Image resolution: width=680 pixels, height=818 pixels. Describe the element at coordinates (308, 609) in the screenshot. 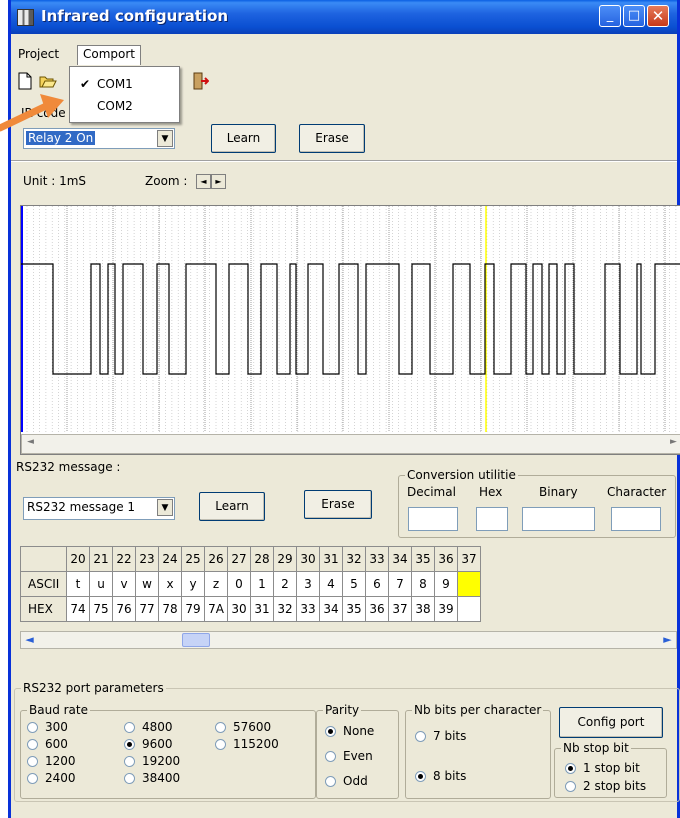

I see `hex-cell: 33` at that location.